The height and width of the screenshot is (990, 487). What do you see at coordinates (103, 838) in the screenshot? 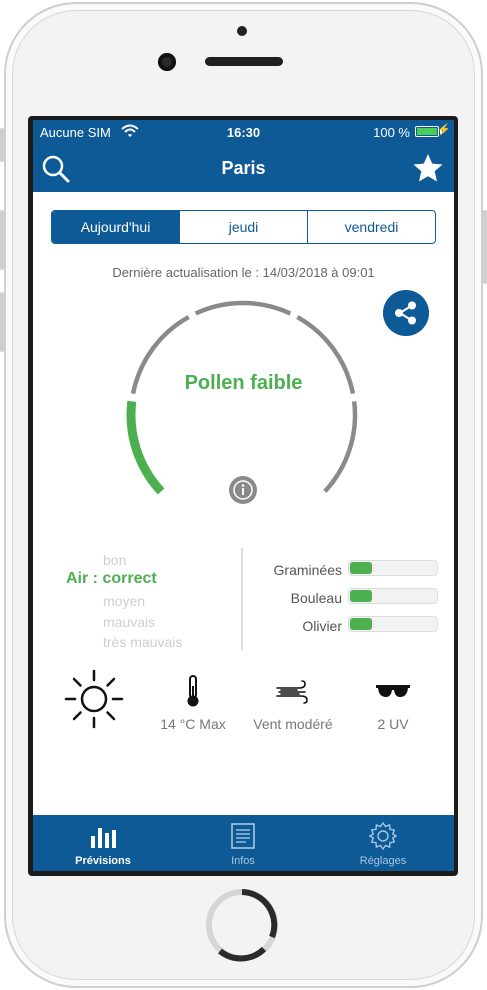
I see `chart-icon` at bounding box center [103, 838].